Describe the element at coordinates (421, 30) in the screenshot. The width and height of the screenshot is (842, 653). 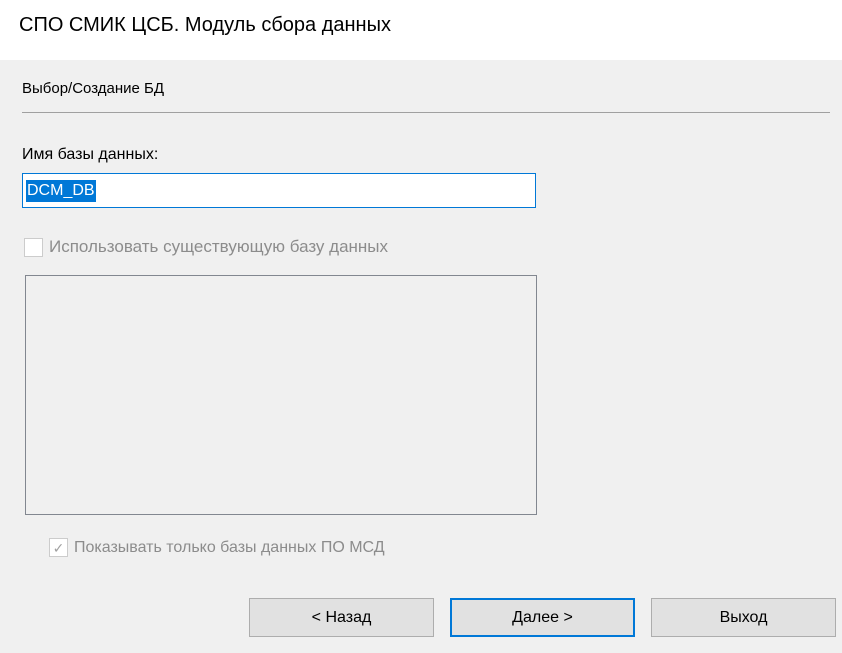
I see `title-bar: СПО СМИК ЦСБ. Модуль сбора данных` at that location.